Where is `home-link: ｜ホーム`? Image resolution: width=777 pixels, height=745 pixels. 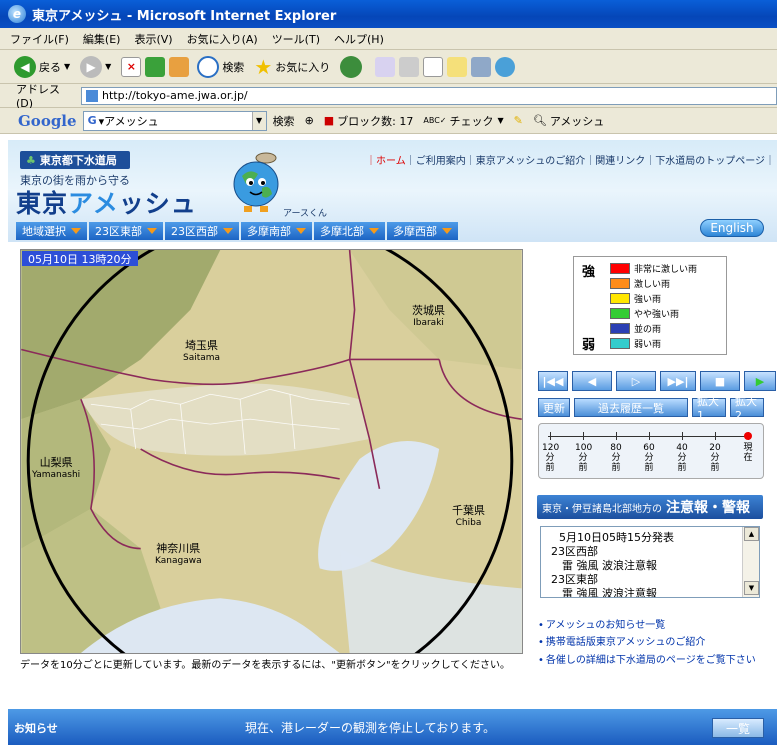 home-link: ｜ホーム is located at coordinates (386, 159).